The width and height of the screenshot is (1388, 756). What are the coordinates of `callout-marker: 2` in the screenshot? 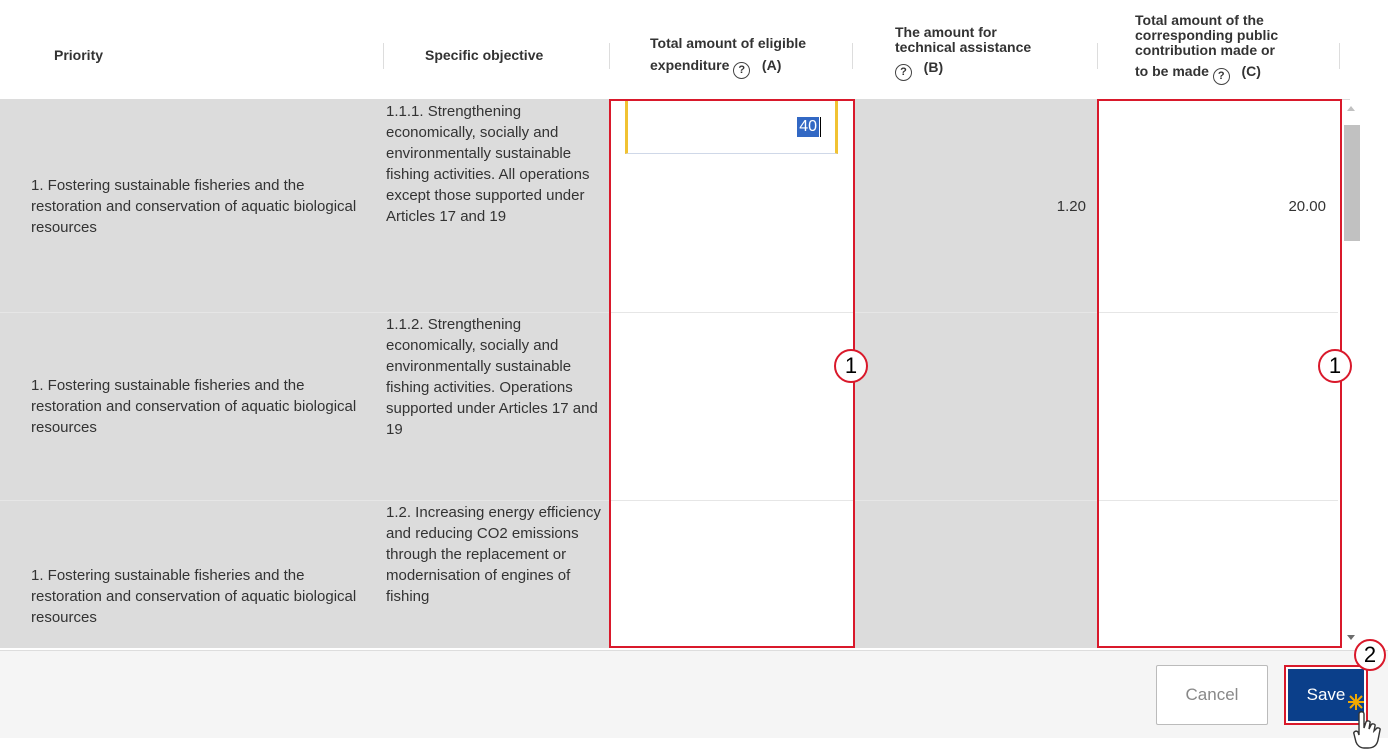 It's located at (1370, 655).